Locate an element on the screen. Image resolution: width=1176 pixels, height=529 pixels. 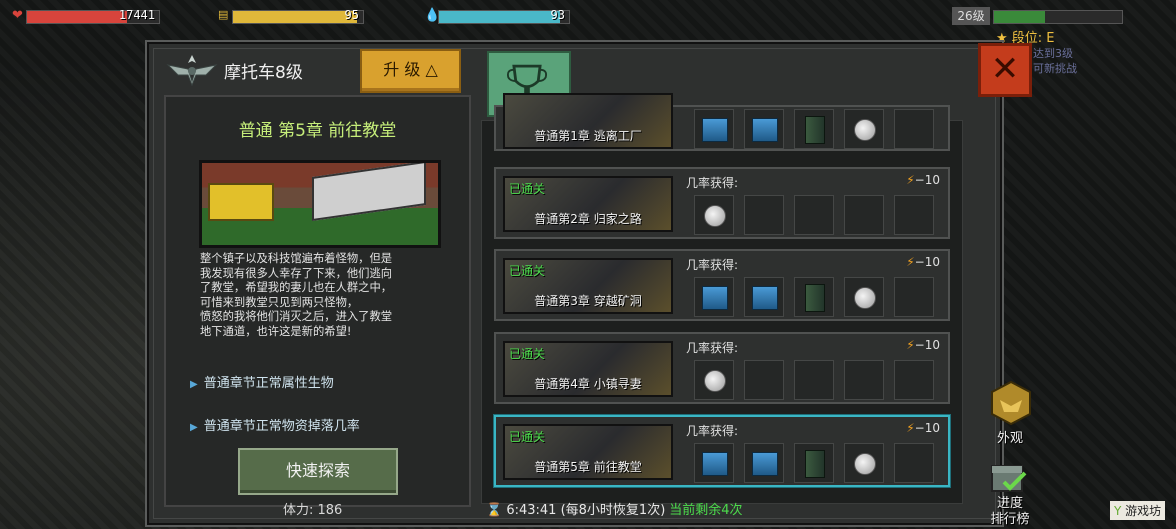
stage-thumbnail: 已通关普通第4章 小镇寻妻 is located at coordinates (588, 369).